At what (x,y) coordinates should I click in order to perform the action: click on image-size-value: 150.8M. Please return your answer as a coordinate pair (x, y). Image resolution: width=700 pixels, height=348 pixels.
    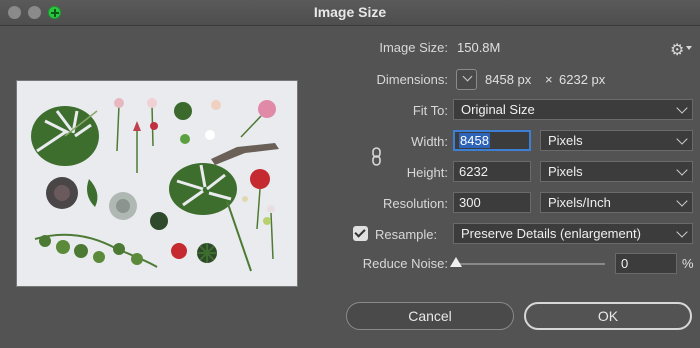
    Looking at the image, I should click on (479, 47).